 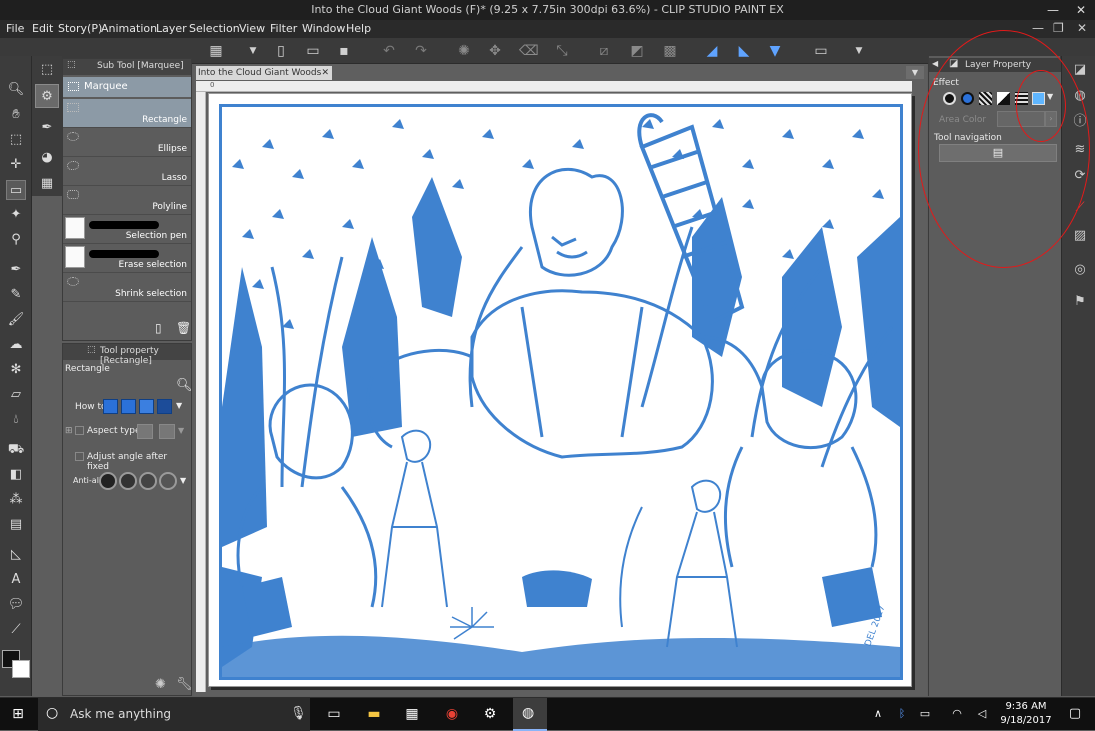 I want to click on menu-view: View, so click(x=252, y=28).